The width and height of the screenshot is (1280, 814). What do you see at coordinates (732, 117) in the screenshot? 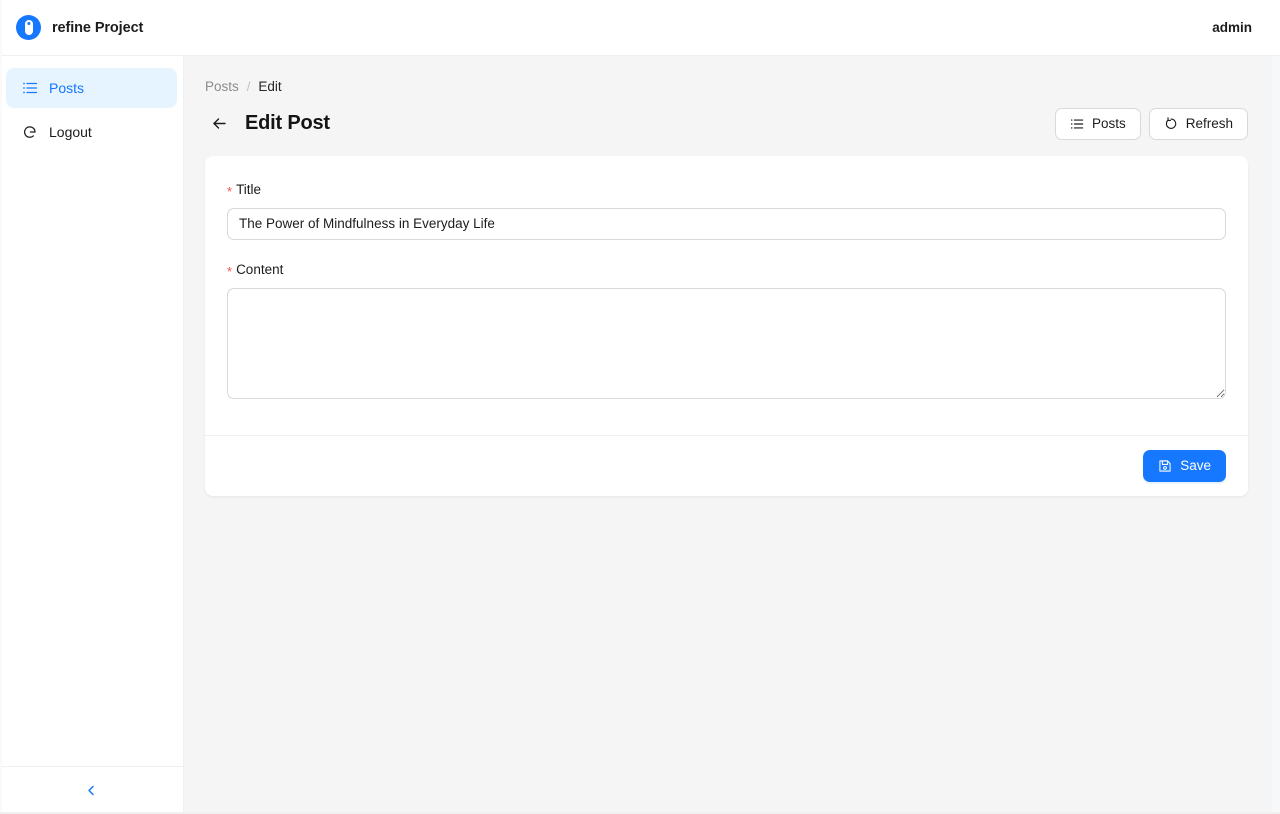
I see `page-header: Edit Post Posts Refresh` at bounding box center [732, 117].